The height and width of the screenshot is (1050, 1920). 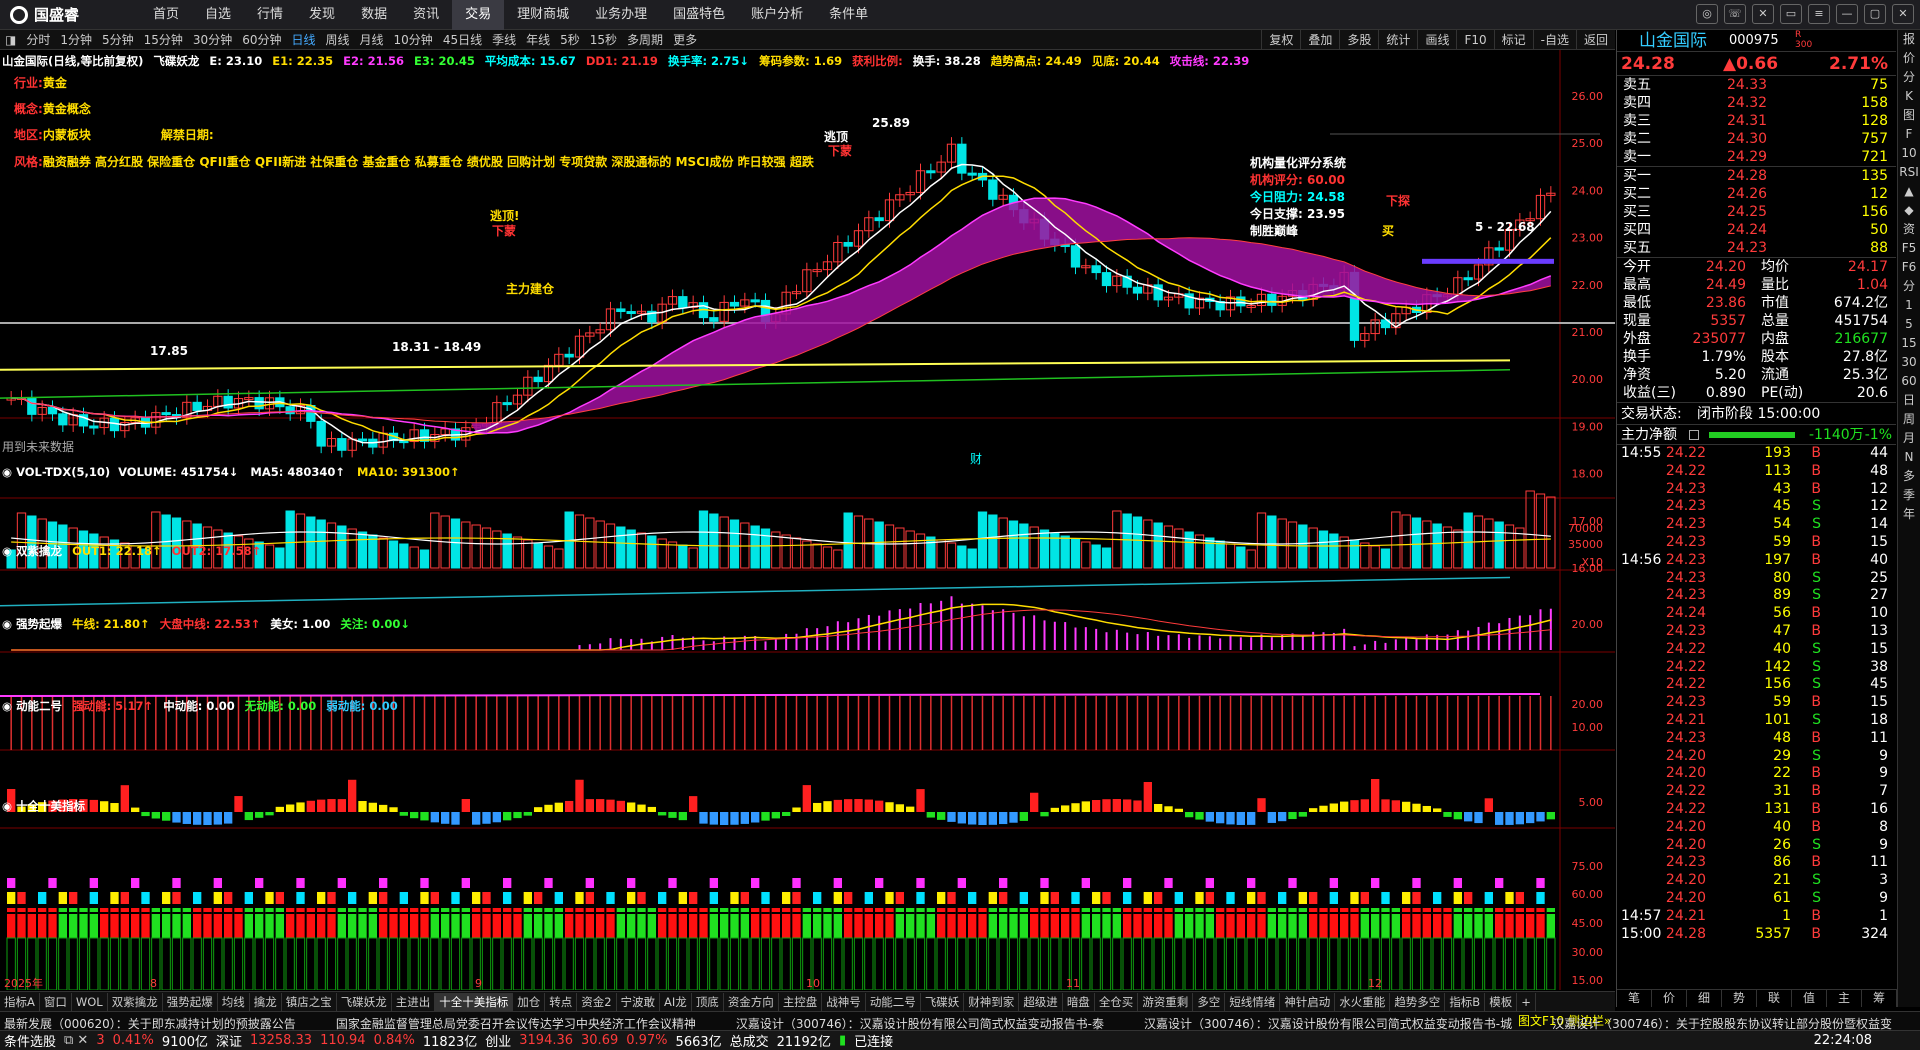 What do you see at coordinates (90, 1001) in the screenshot?
I see `indicator-tab-2: WOL` at bounding box center [90, 1001].